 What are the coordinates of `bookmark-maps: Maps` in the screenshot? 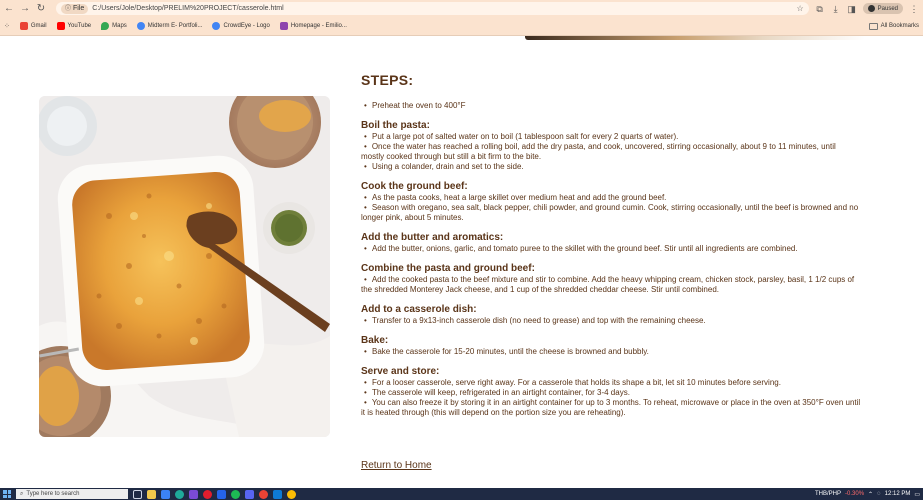 It's located at (114, 26).